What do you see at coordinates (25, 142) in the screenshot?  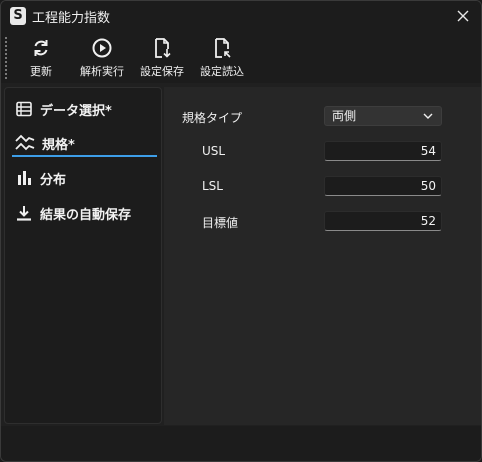 I see `spec-wave-icon` at bounding box center [25, 142].